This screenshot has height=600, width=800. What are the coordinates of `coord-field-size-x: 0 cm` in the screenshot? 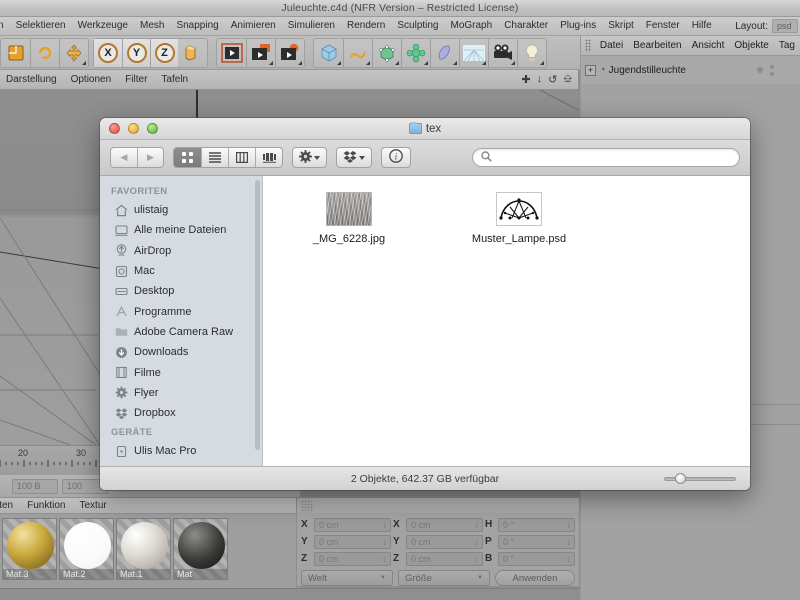 It's located at (444, 524).